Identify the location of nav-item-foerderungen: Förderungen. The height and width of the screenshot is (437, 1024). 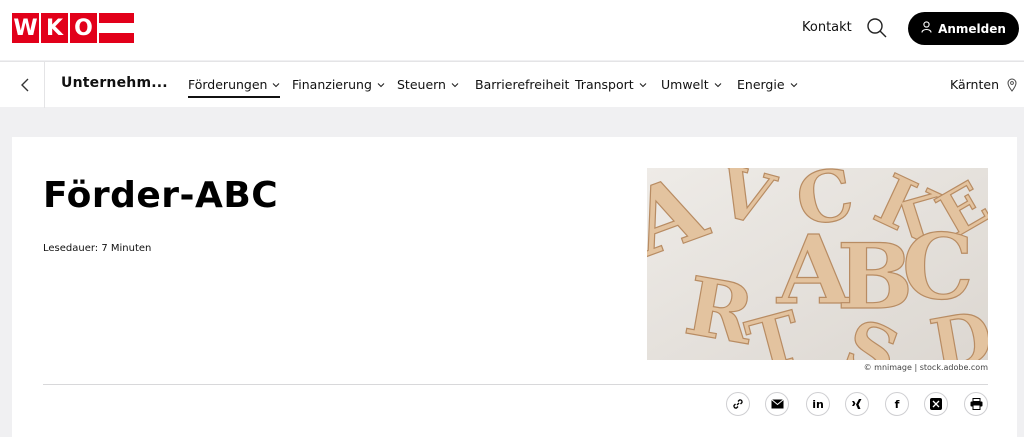
(234, 87).